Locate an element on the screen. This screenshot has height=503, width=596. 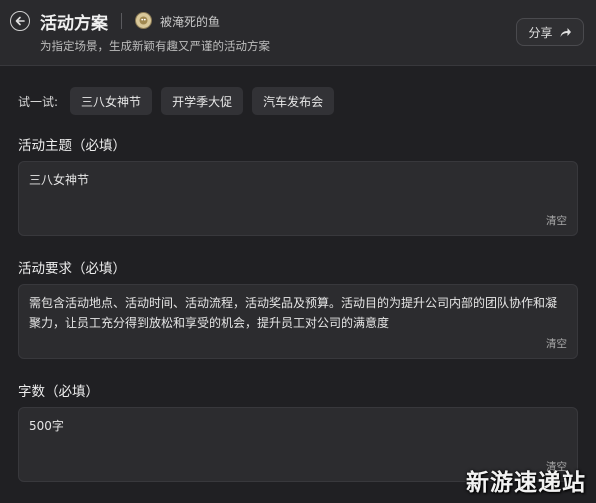
author-avatar is located at coordinates (143, 20).